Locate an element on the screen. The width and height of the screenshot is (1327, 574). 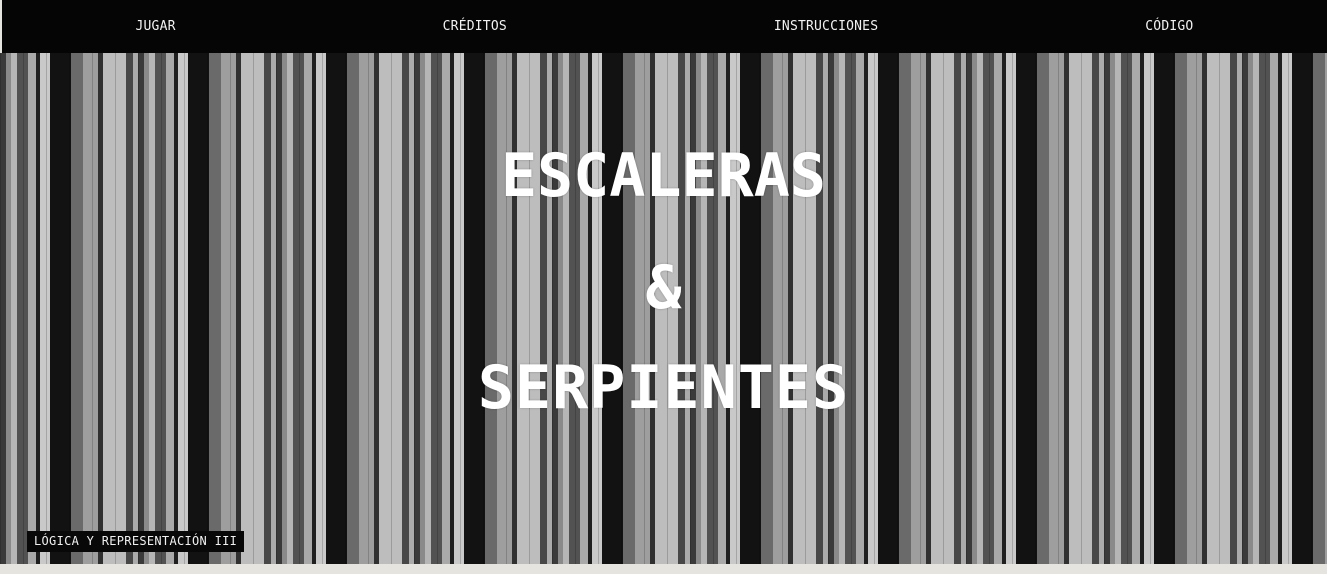
nav-link-creditos: CRÉDITOS is located at coordinates (475, 26).